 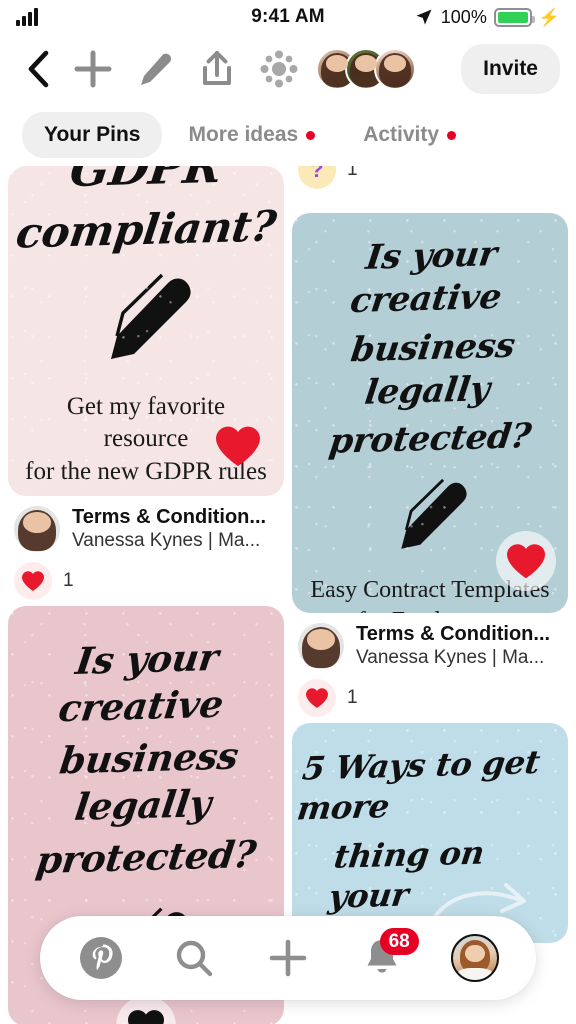 I want to click on profile-avatar-icon, so click(x=475, y=958).